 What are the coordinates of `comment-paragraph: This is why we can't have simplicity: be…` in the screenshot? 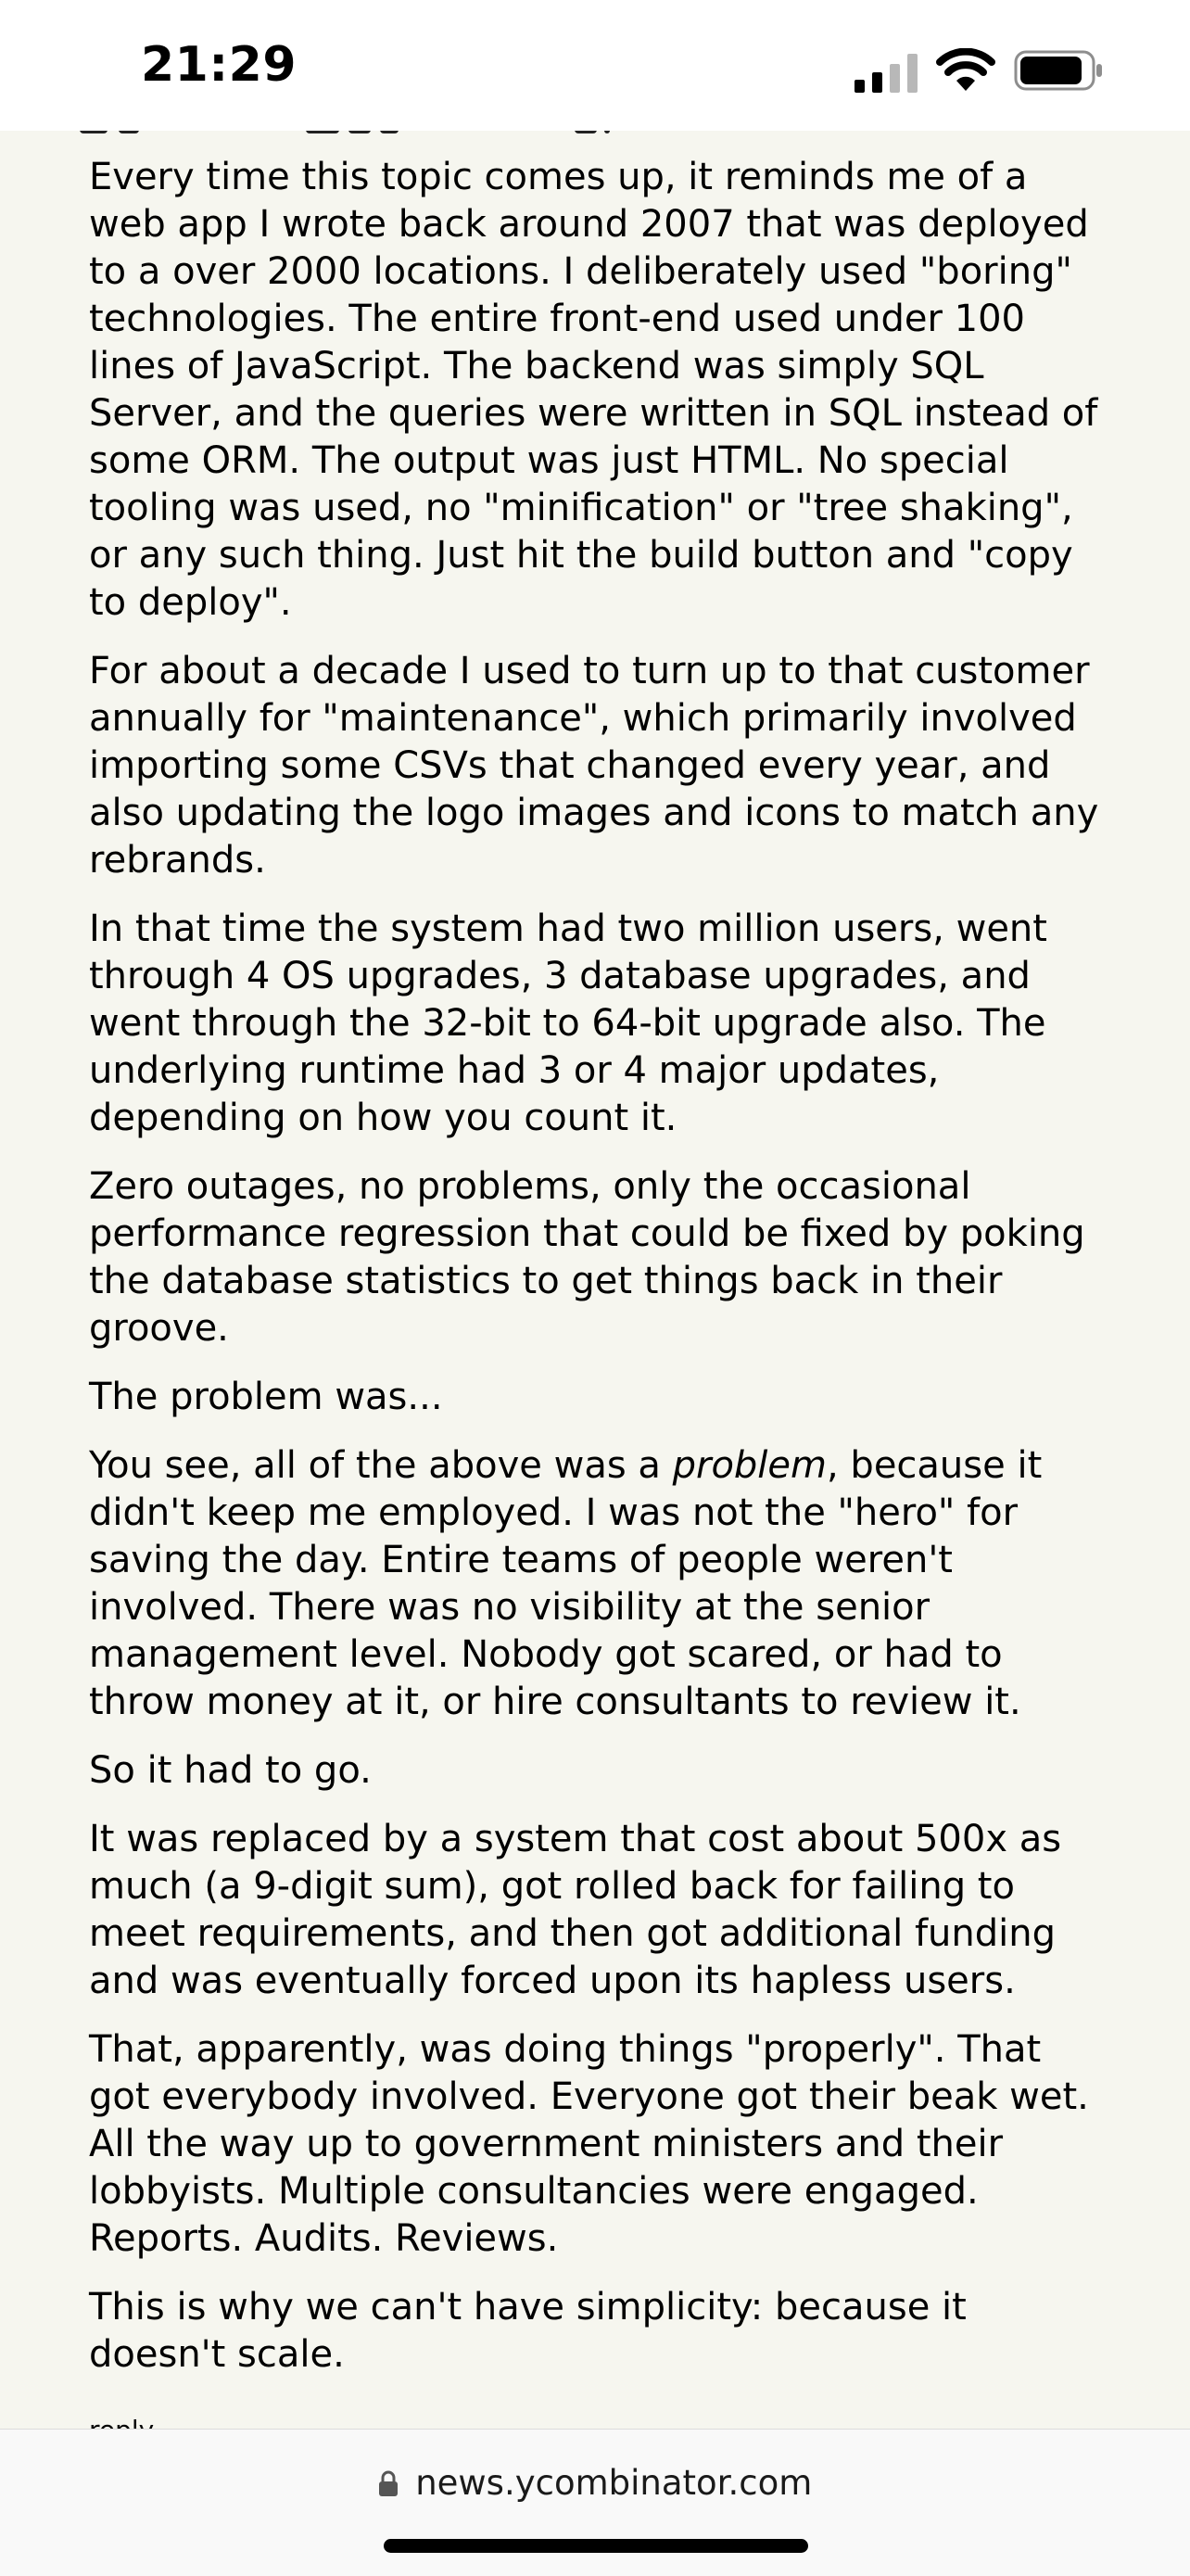 It's located at (528, 2331).